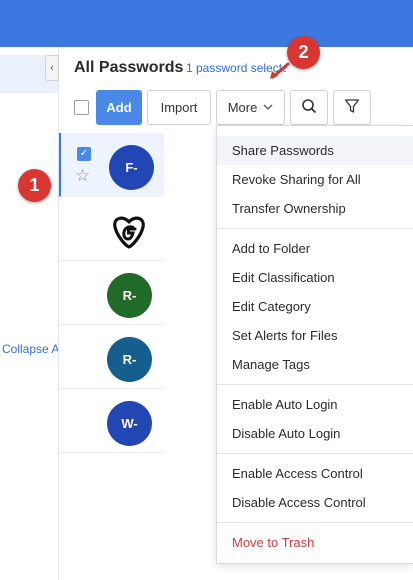 The image size is (413, 580). Describe the element at coordinates (315, 208) in the screenshot. I see `menu-item-transfer-ownership: Transfer Ownership` at that location.